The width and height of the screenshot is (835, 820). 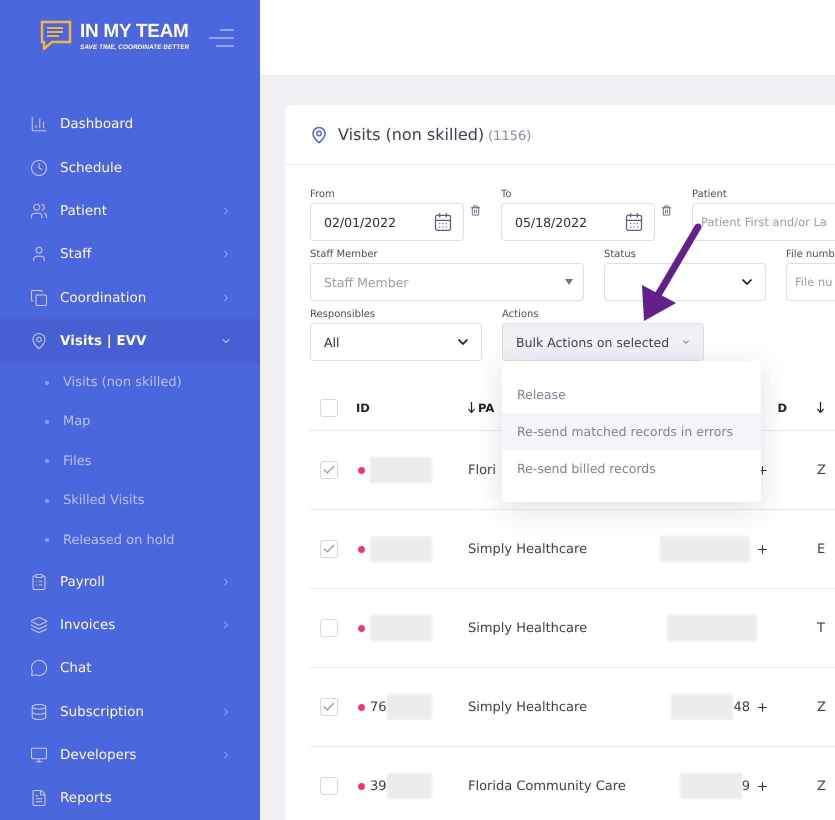 What do you see at coordinates (482, 470) in the screenshot?
I see `table-cell: Flori` at bounding box center [482, 470].